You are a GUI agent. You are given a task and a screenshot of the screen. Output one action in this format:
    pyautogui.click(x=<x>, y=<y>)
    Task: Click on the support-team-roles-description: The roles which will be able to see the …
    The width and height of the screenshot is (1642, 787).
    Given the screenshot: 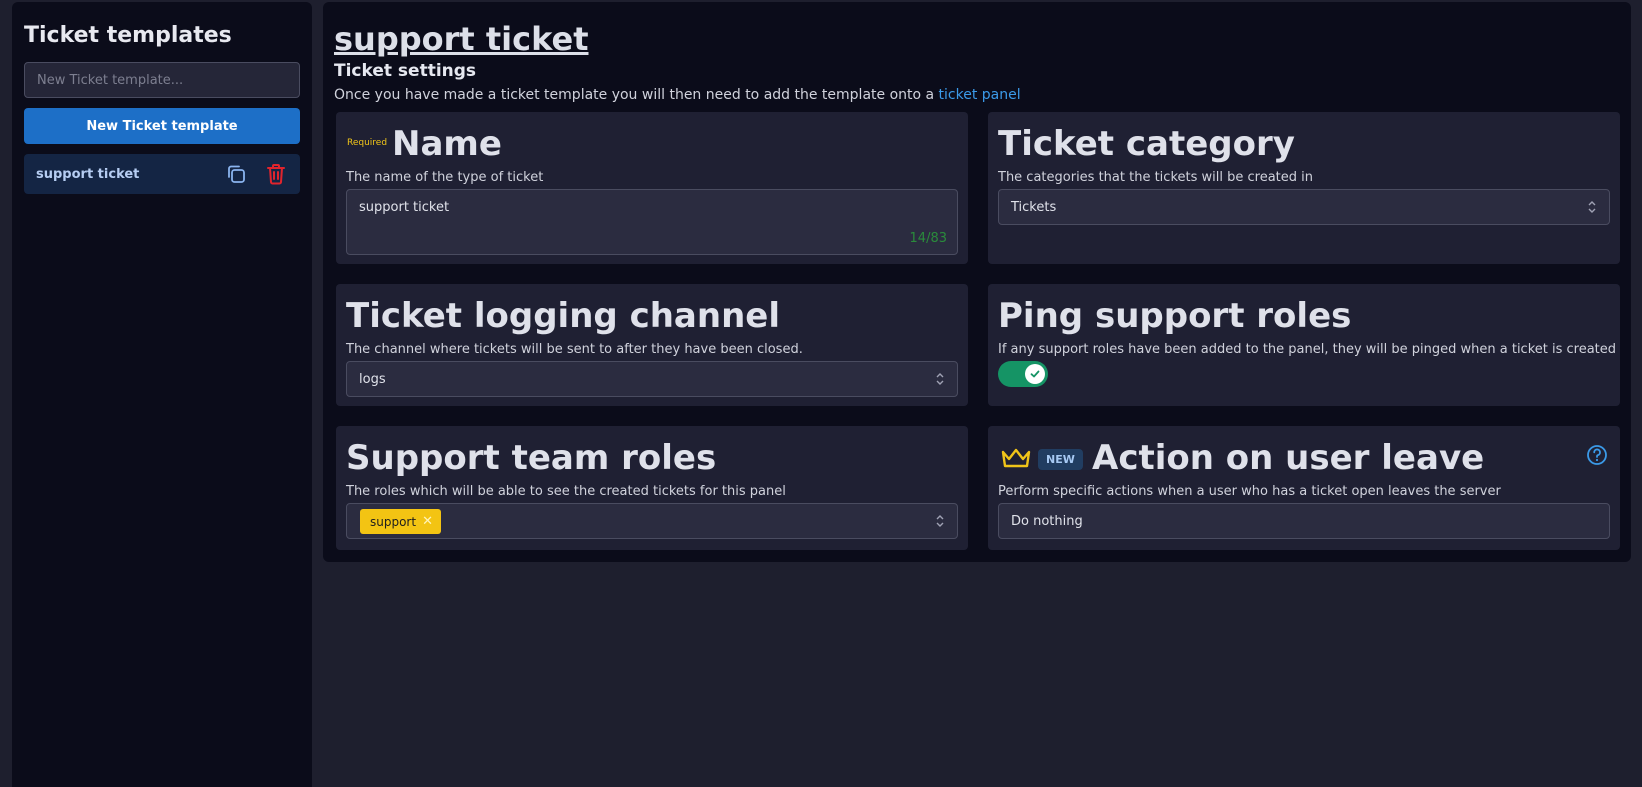 What is the action you would take?
    pyautogui.click(x=566, y=491)
    